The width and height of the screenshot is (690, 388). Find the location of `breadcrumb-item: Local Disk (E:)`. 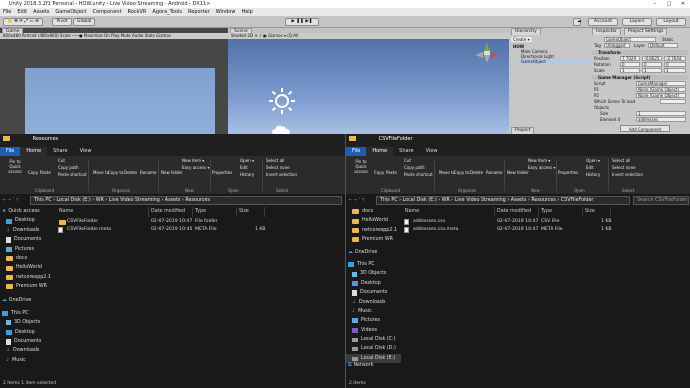

breadcrumb-item: Local Disk (E:) is located at coordinates (74, 200).